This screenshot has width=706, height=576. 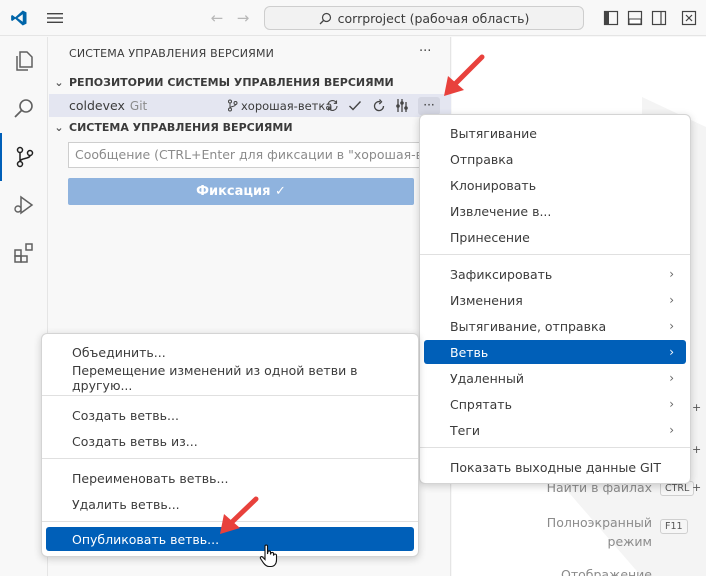 I want to click on forward-arrow-icon: →, so click(x=243, y=18).